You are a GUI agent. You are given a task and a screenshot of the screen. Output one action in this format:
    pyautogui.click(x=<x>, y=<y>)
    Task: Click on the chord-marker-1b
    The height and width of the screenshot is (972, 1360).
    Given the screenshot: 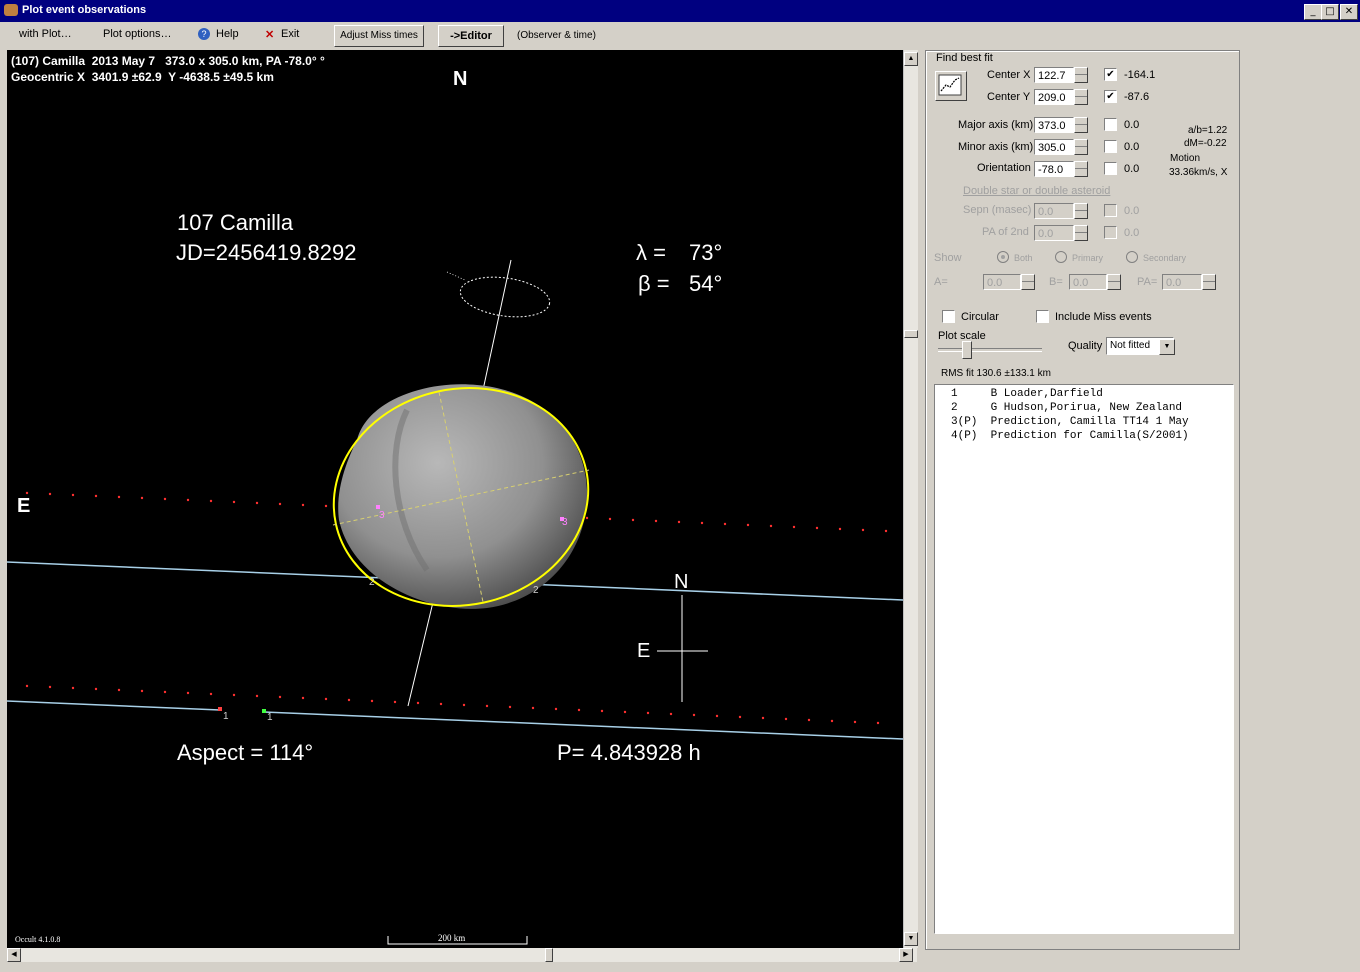 What is the action you would take?
    pyautogui.click(x=264, y=711)
    